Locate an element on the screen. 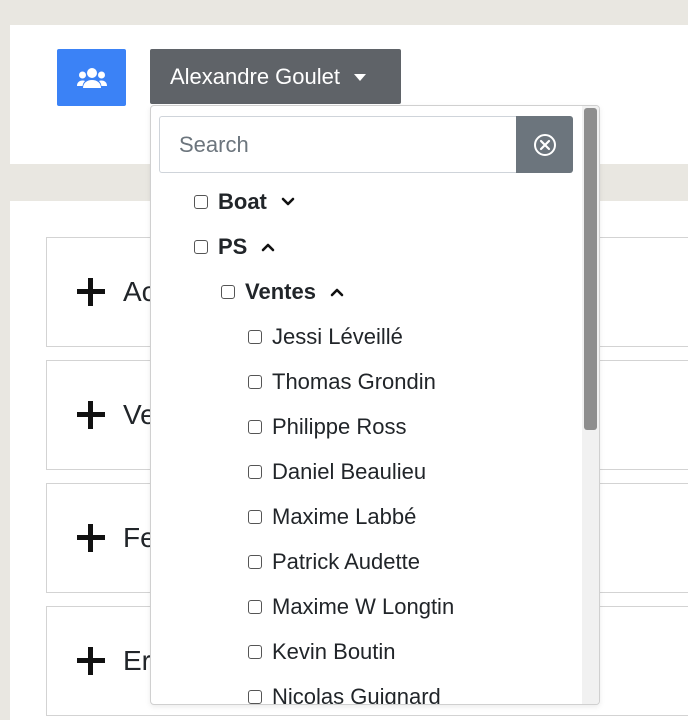 This screenshot has width=688, height=720. scrollbar-thumb is located at coordinates (590, 269).